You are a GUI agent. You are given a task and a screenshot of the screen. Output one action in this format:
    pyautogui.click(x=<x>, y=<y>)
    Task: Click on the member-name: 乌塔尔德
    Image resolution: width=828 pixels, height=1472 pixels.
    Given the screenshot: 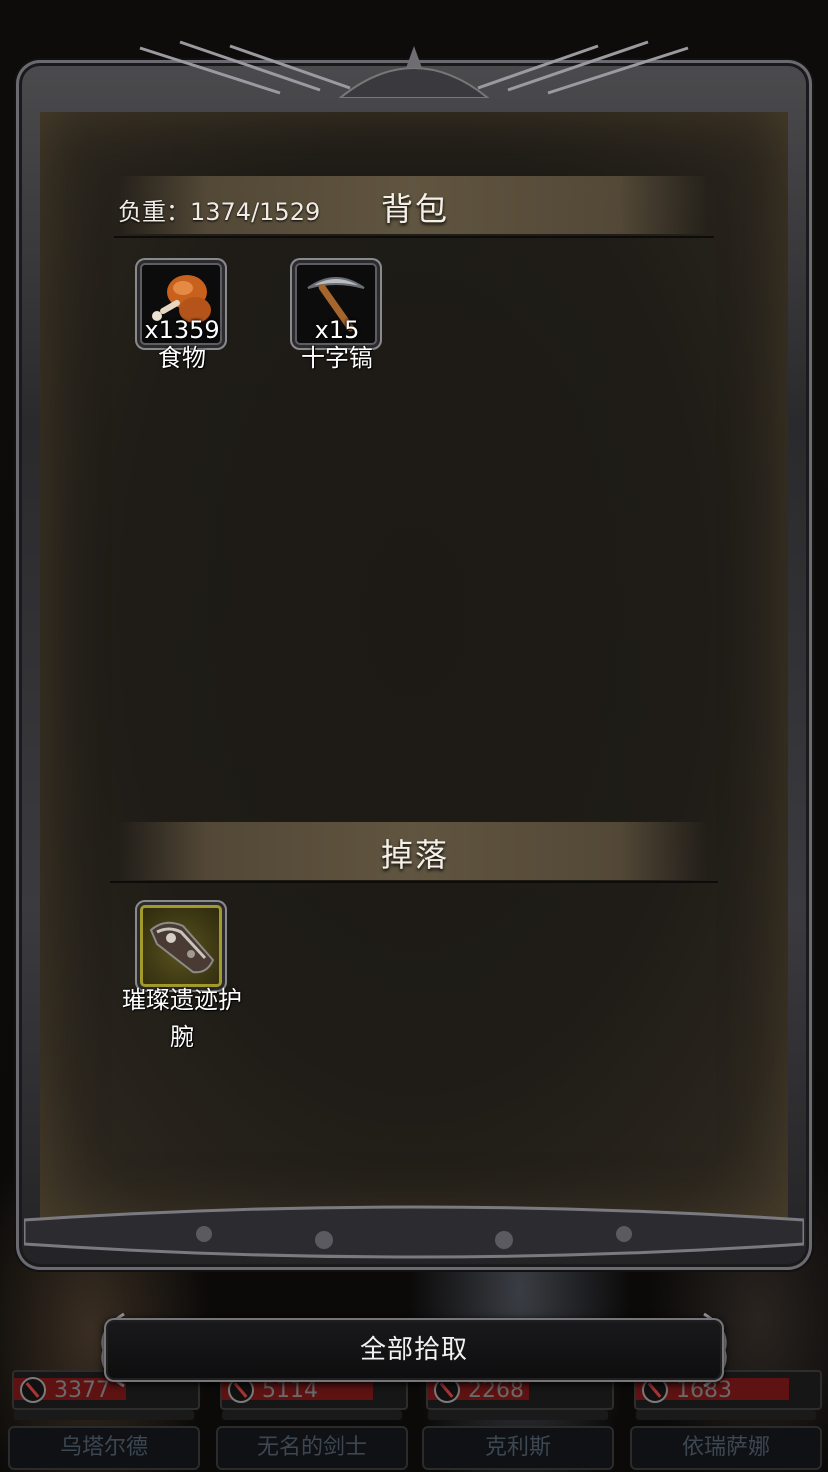 What is the action you would take?
    pyautogui.click(x=104, y=1448)
    